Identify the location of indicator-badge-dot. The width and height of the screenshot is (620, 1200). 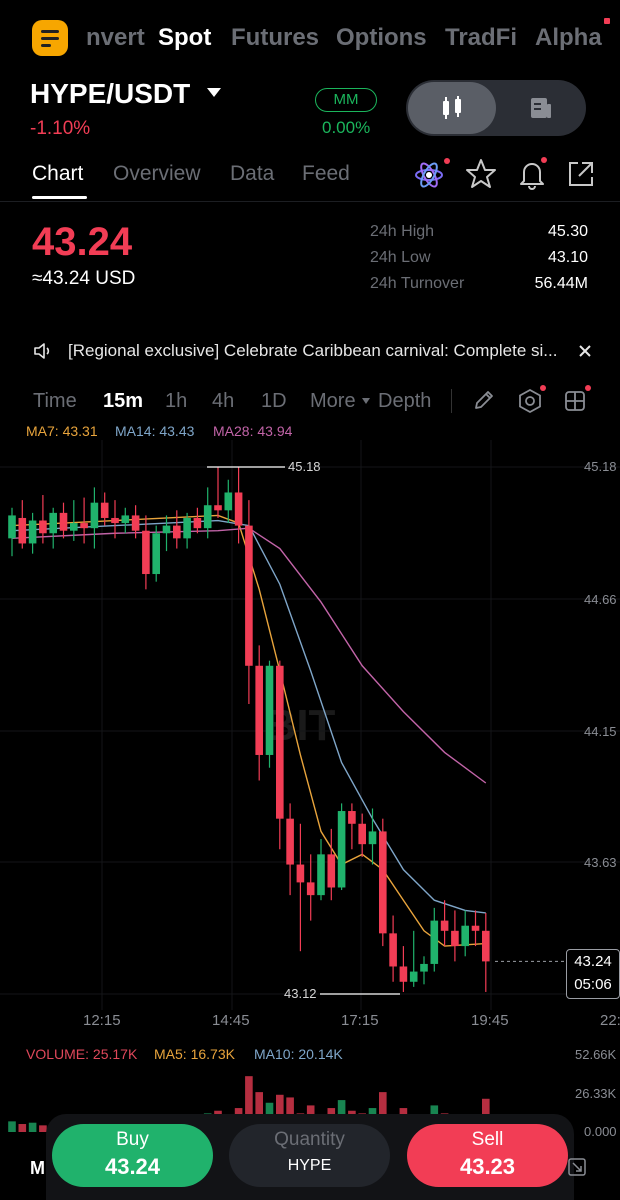
(543, 388).